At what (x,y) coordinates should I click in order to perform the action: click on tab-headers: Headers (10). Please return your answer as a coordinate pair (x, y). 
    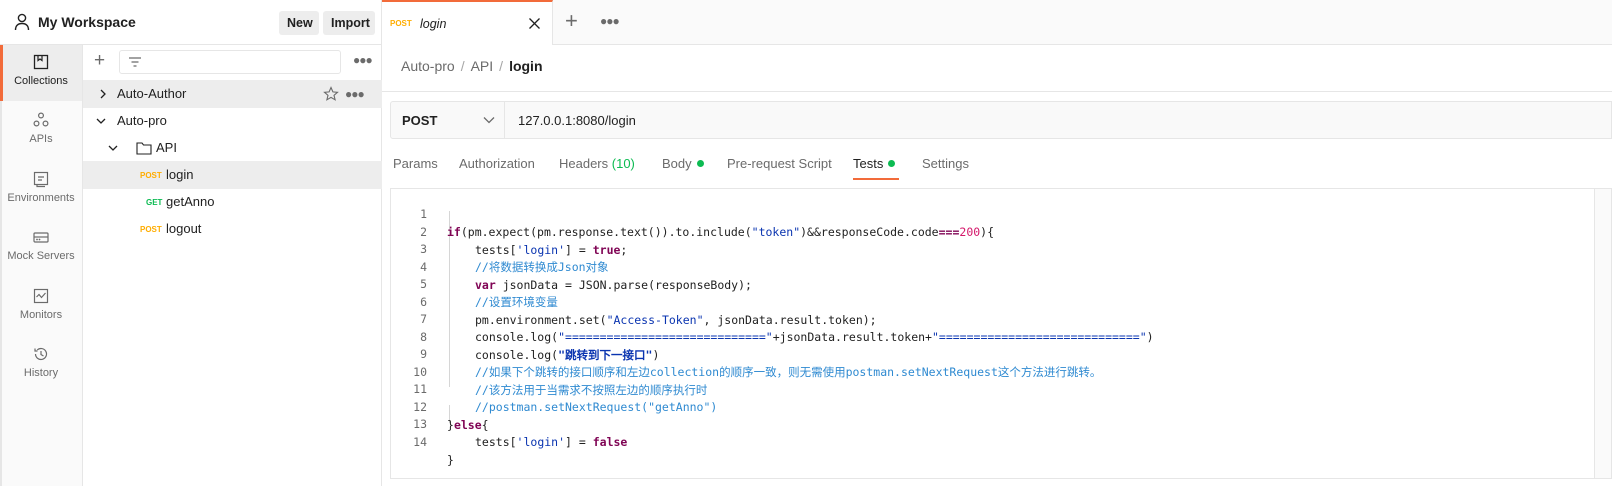
    Looking at the image, I should click on (597, 169).